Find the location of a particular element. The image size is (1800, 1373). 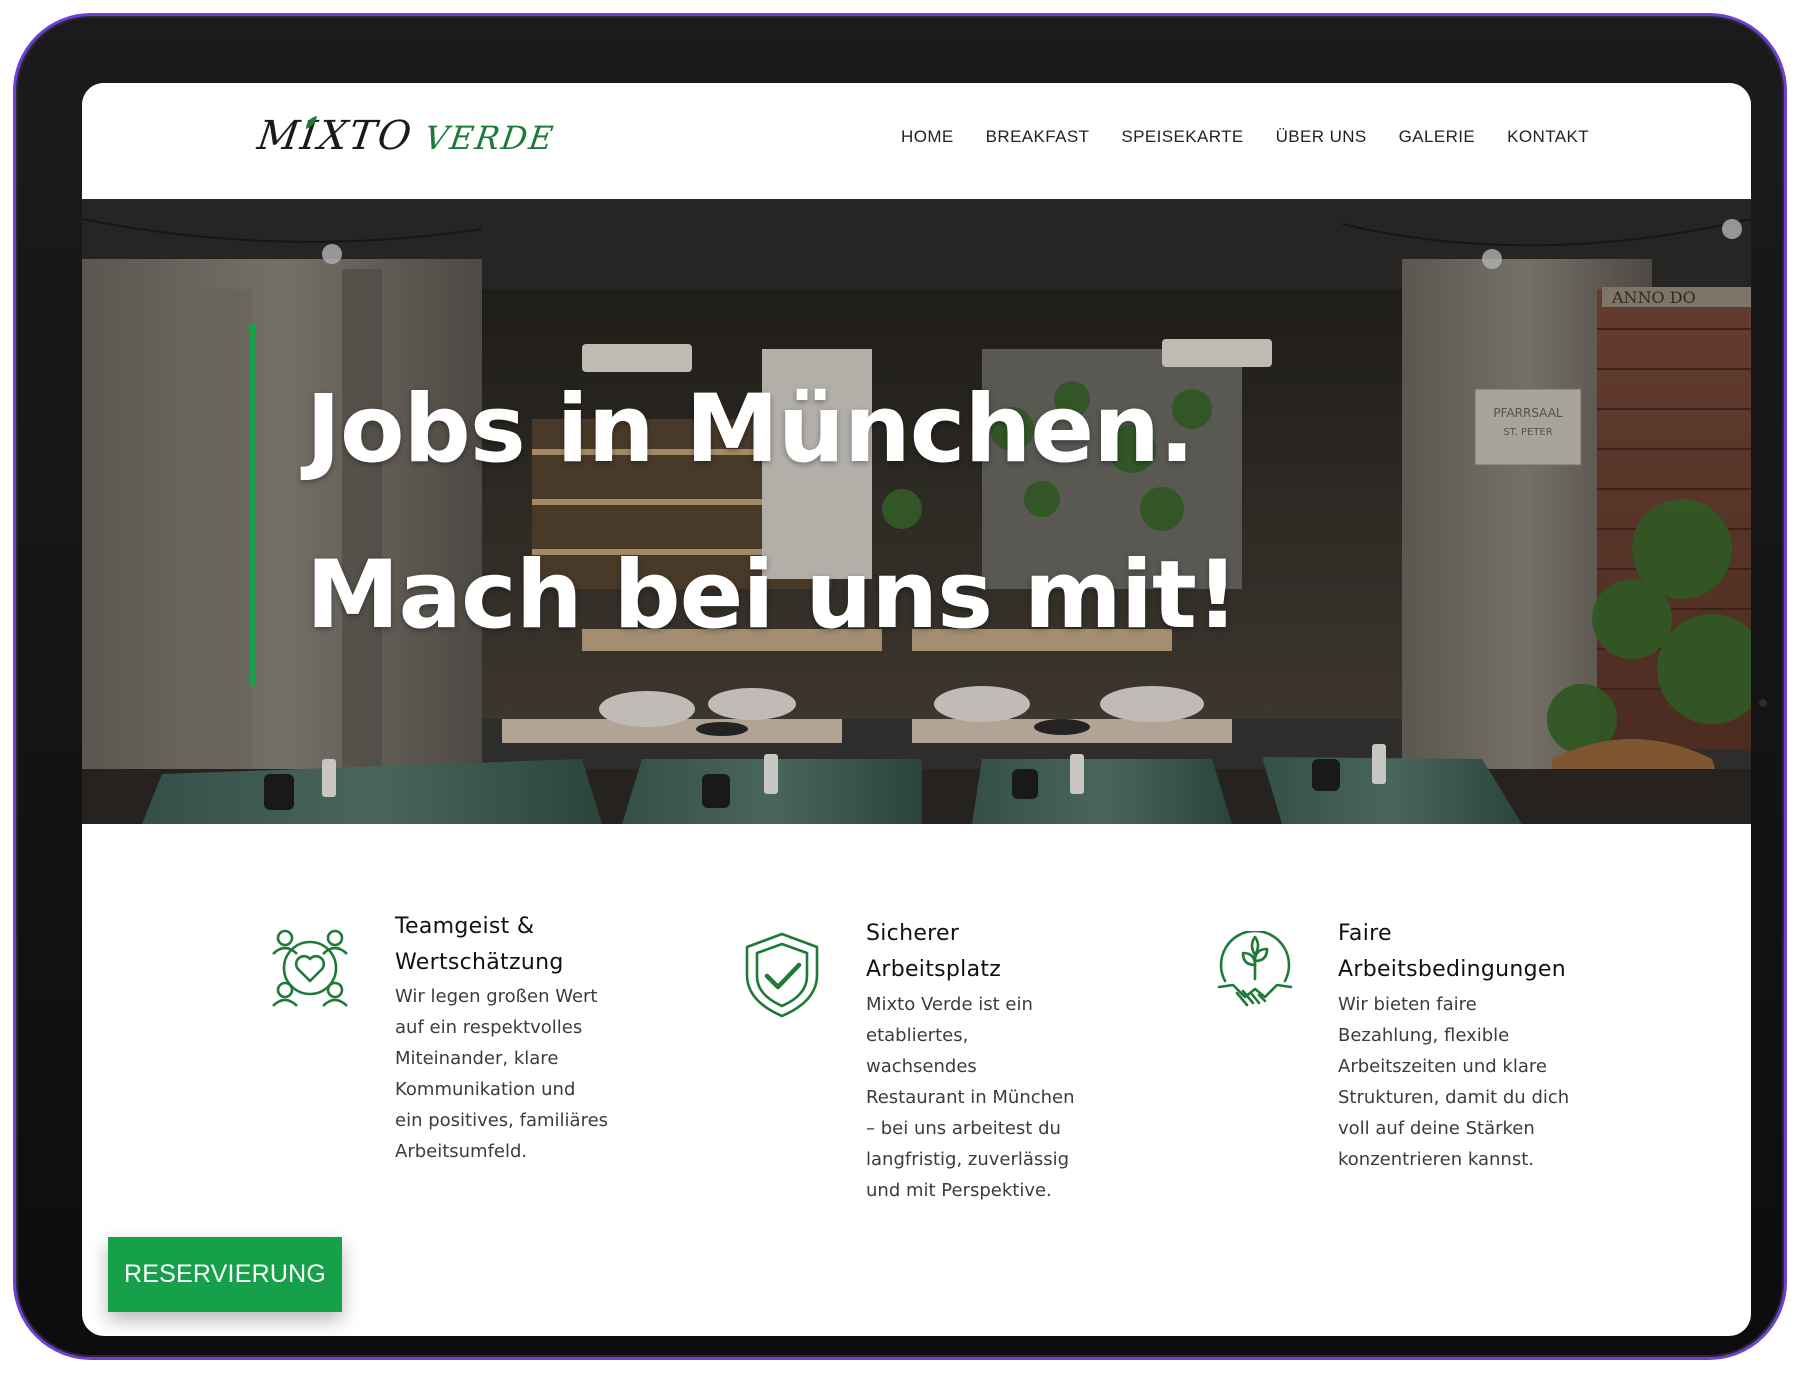

feature-1-title: Teamgeist & Wertschätzung is located at coordinates (479, 944).